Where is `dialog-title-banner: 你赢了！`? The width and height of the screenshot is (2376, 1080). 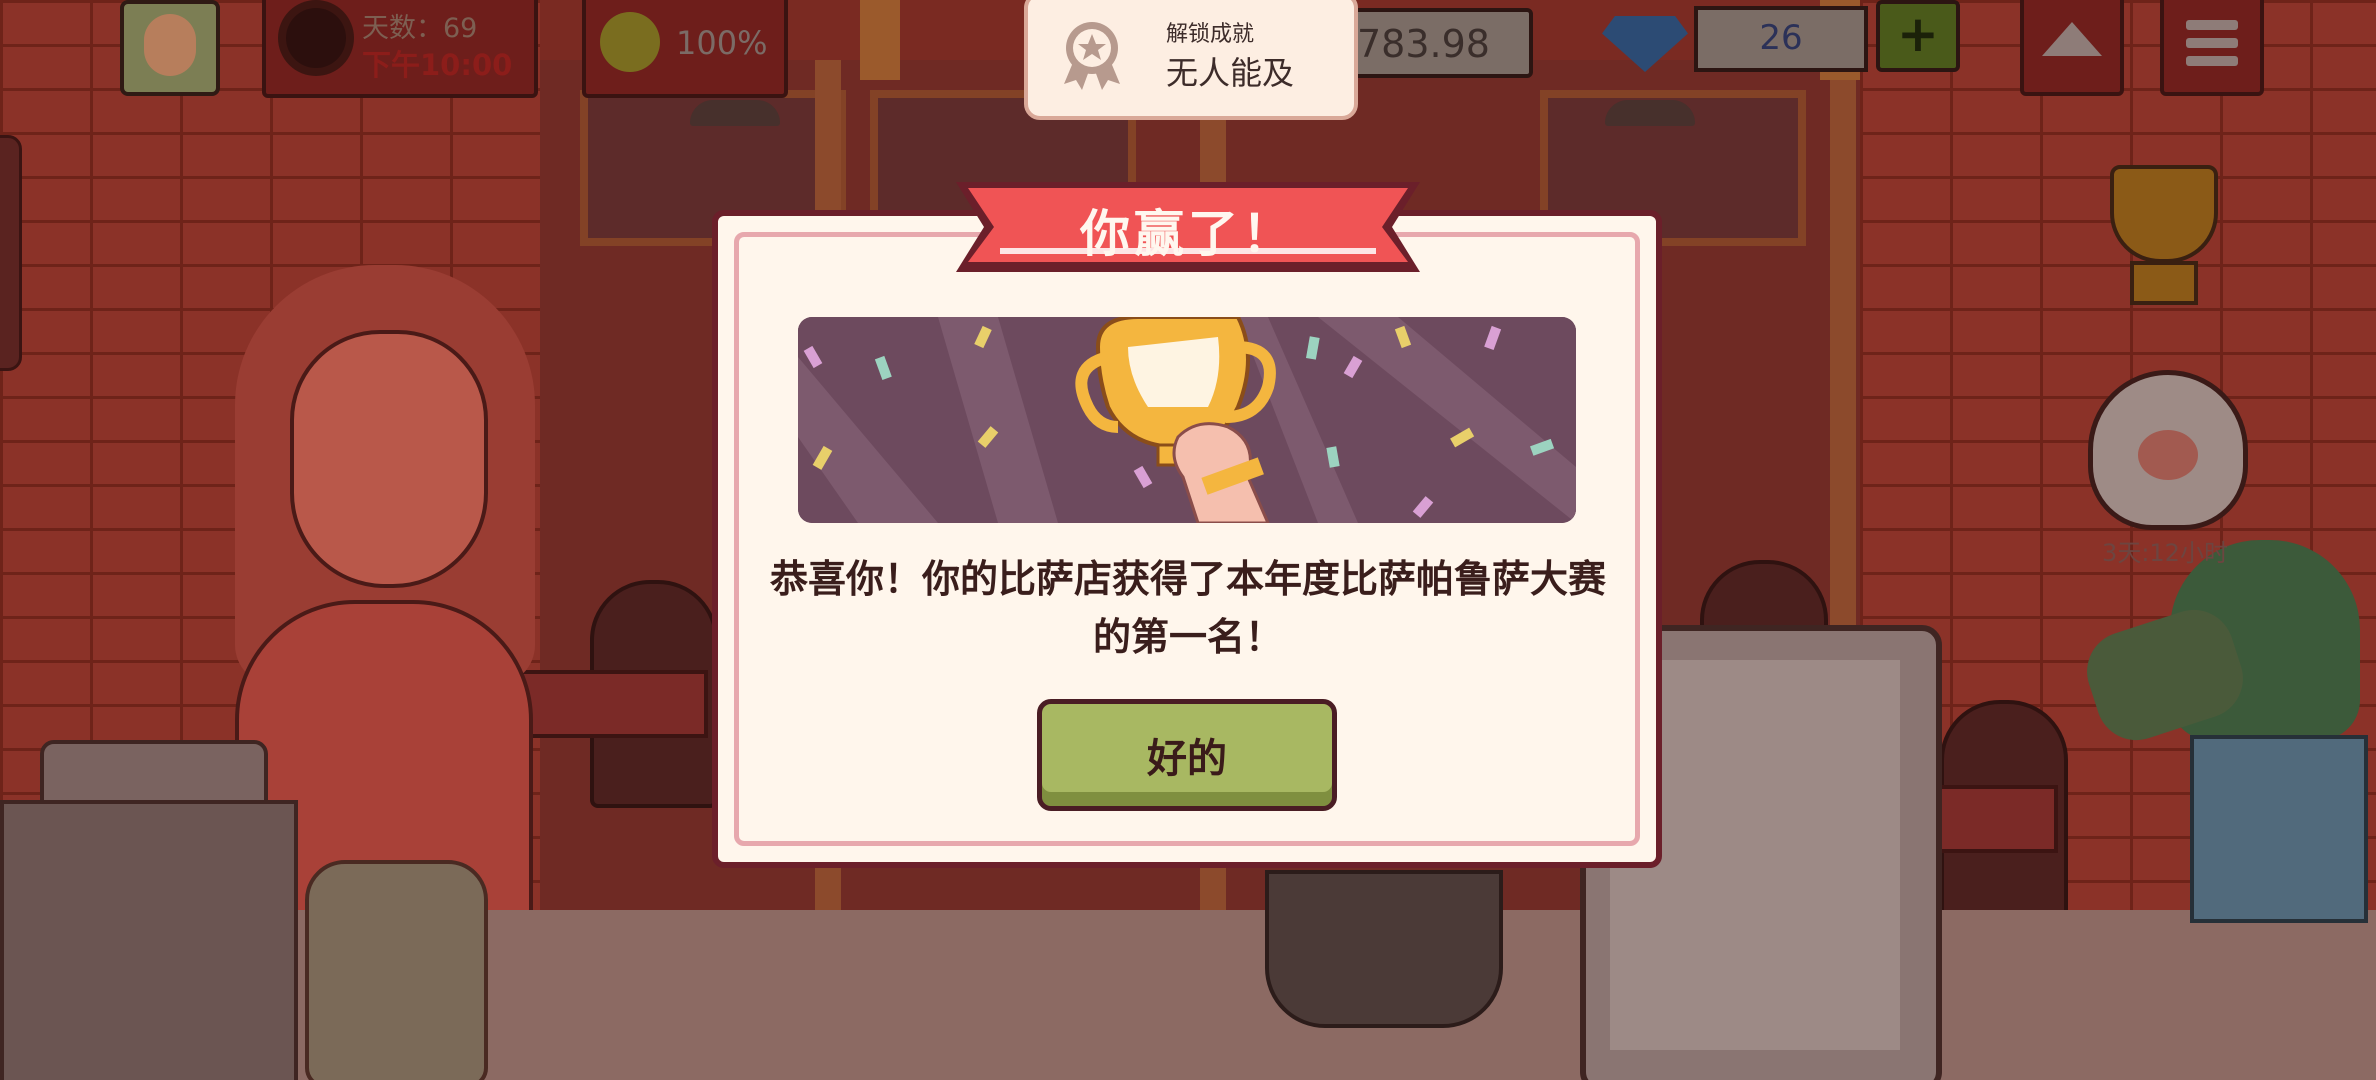
dialog-title-banner: 你赢了！ is located at coordinates (1188, 227).